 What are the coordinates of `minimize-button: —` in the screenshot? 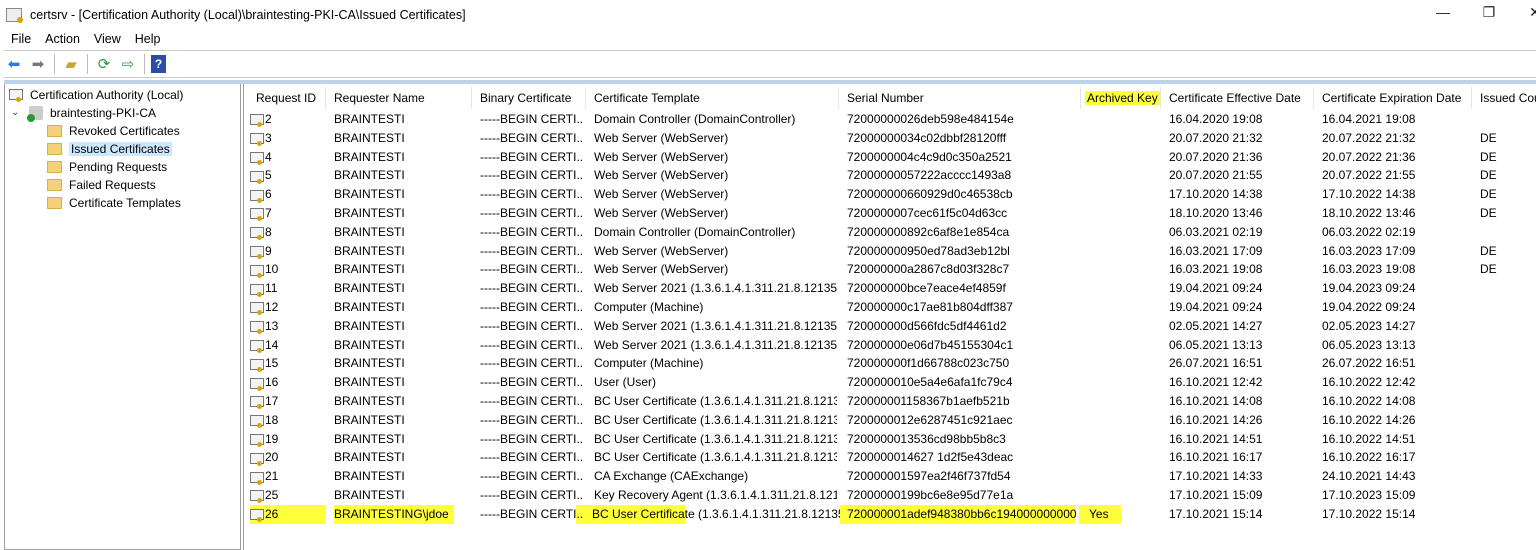 It's located at (1443, 15).